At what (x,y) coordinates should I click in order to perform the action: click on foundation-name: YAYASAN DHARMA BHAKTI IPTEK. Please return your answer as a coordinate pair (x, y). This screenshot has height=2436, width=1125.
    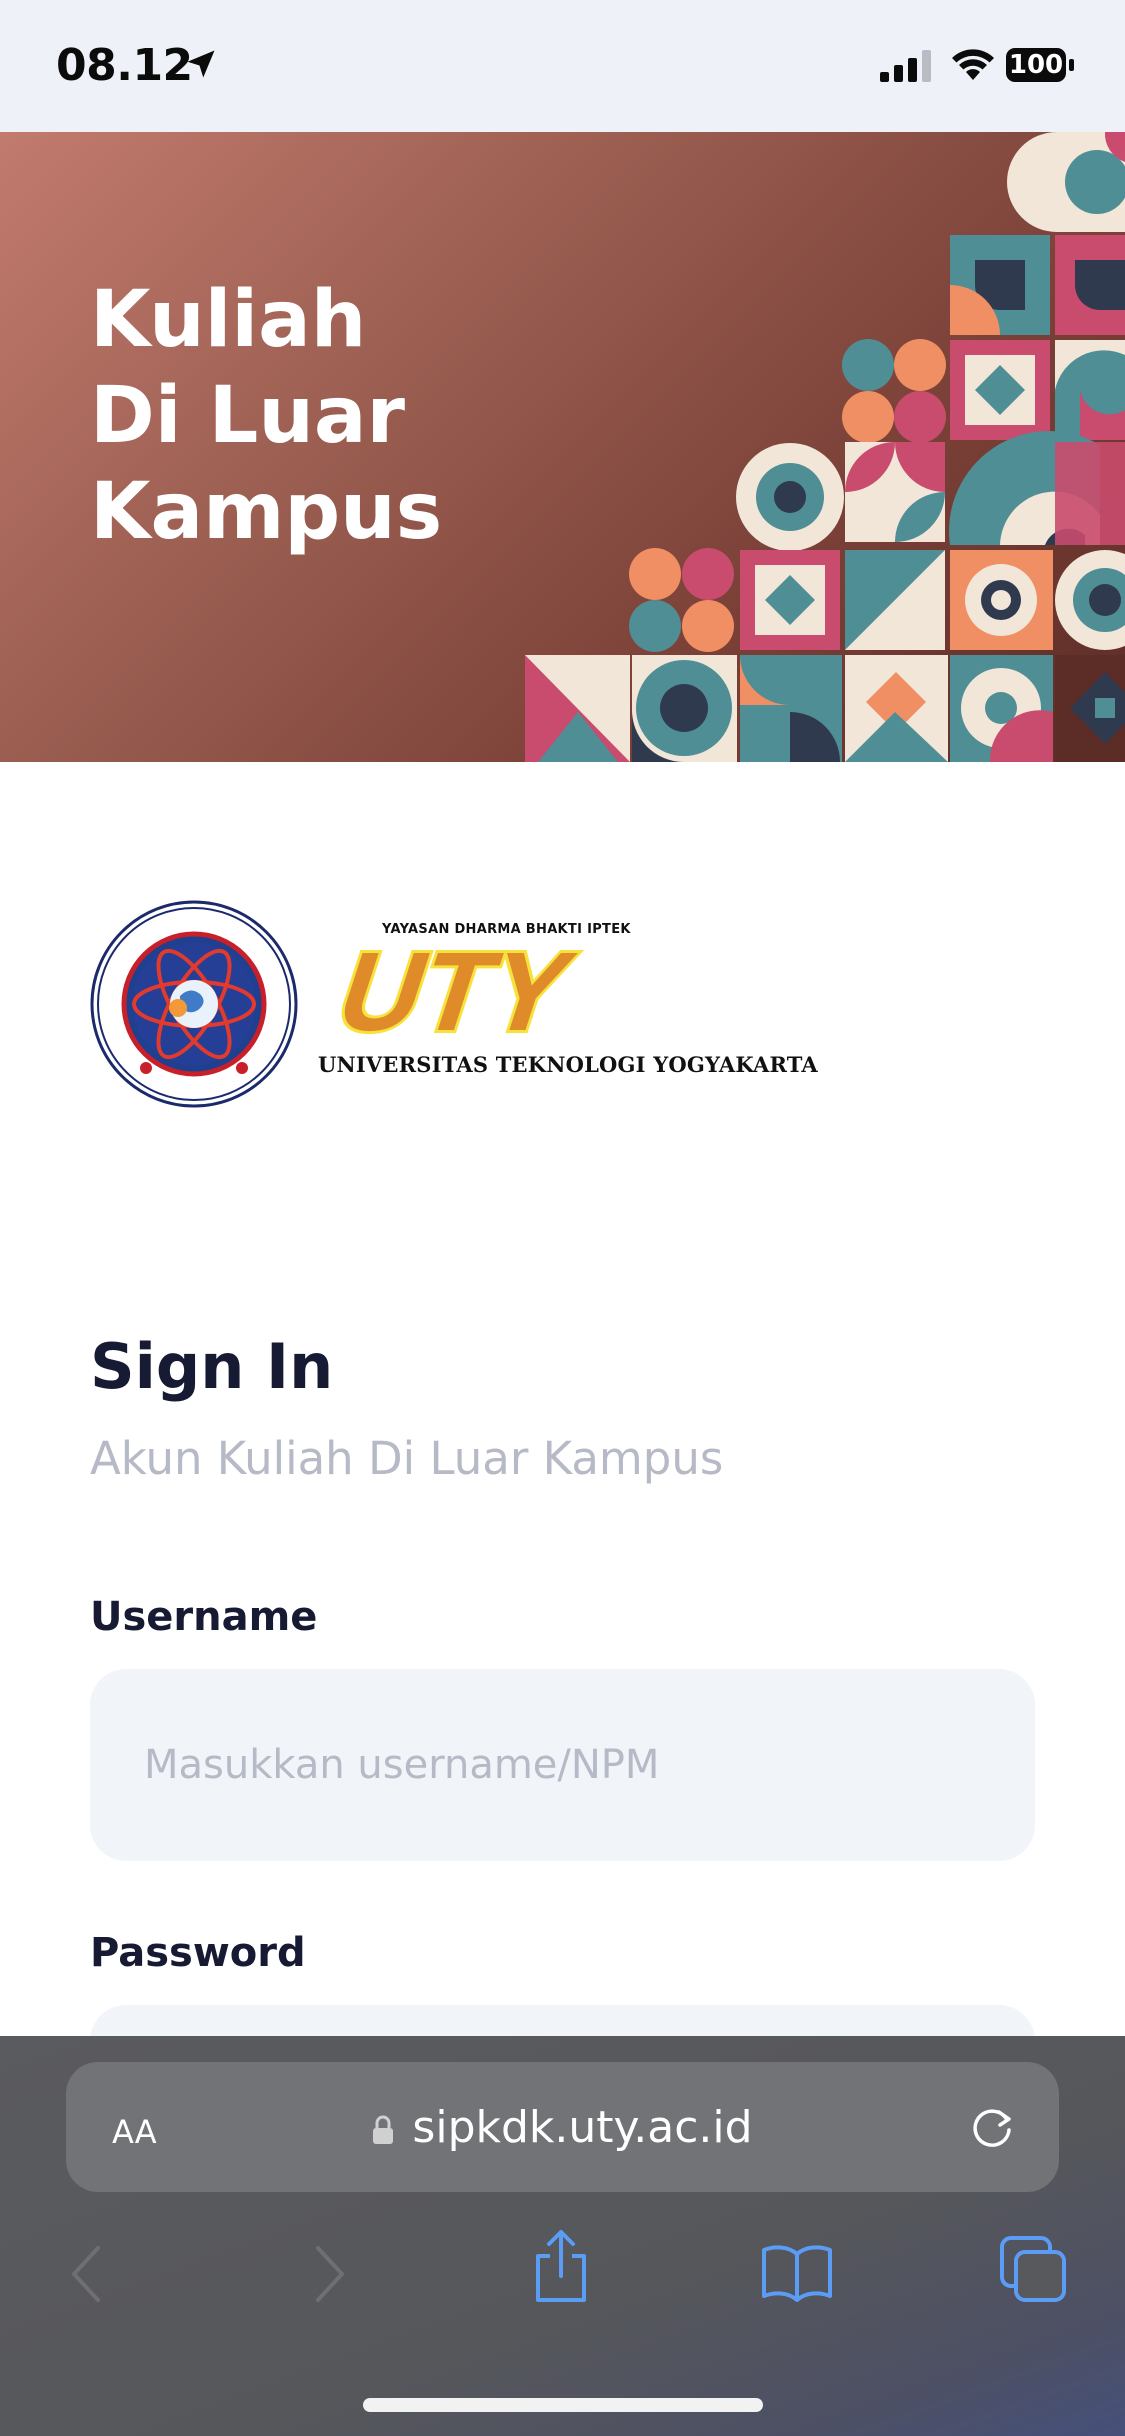
    Looking at the image, I should click on (506, 929).